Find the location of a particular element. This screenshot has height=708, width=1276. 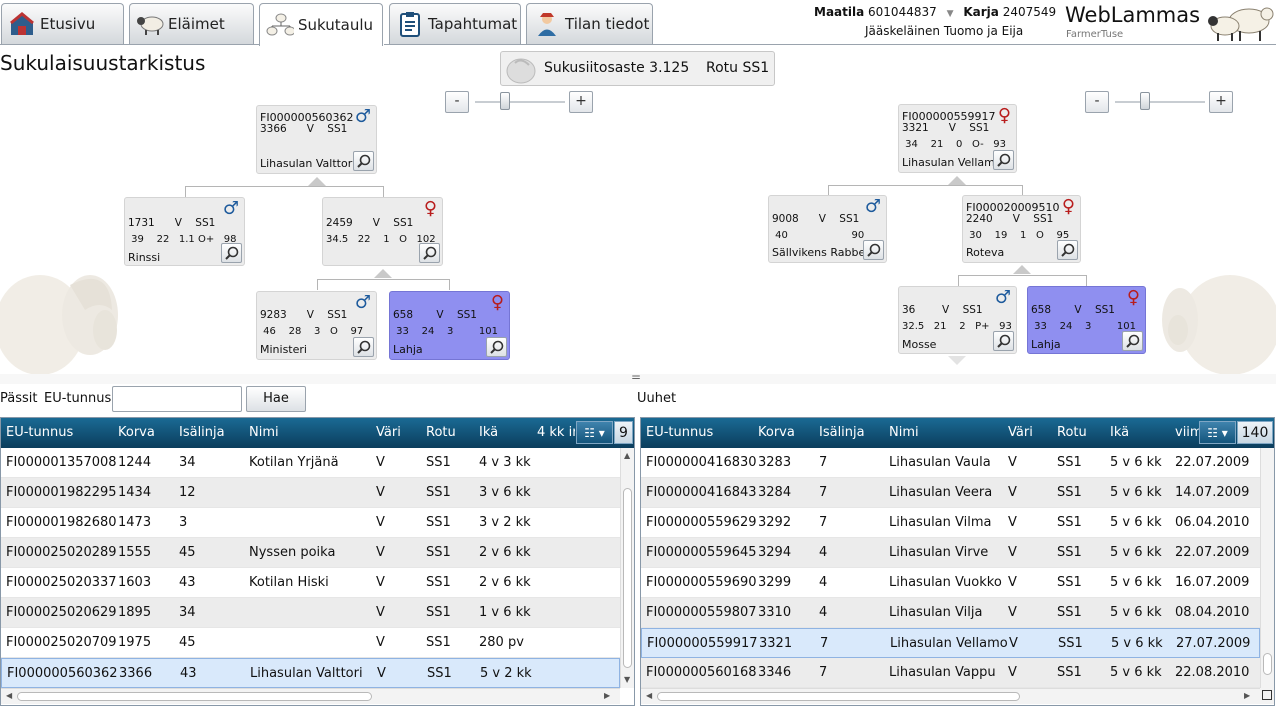

scroll-up-icon: ▲ is located at coordinates (627, 455).